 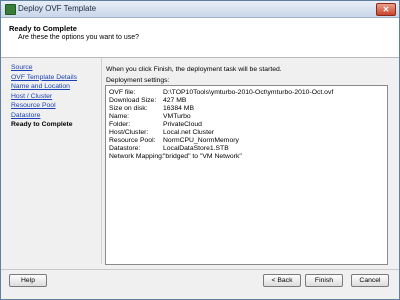 What do you see at coordinates (56, 77) in the screenshot?
I see `step-ovf-template-details: OVF Template Details` at bounding box center [56, 77].